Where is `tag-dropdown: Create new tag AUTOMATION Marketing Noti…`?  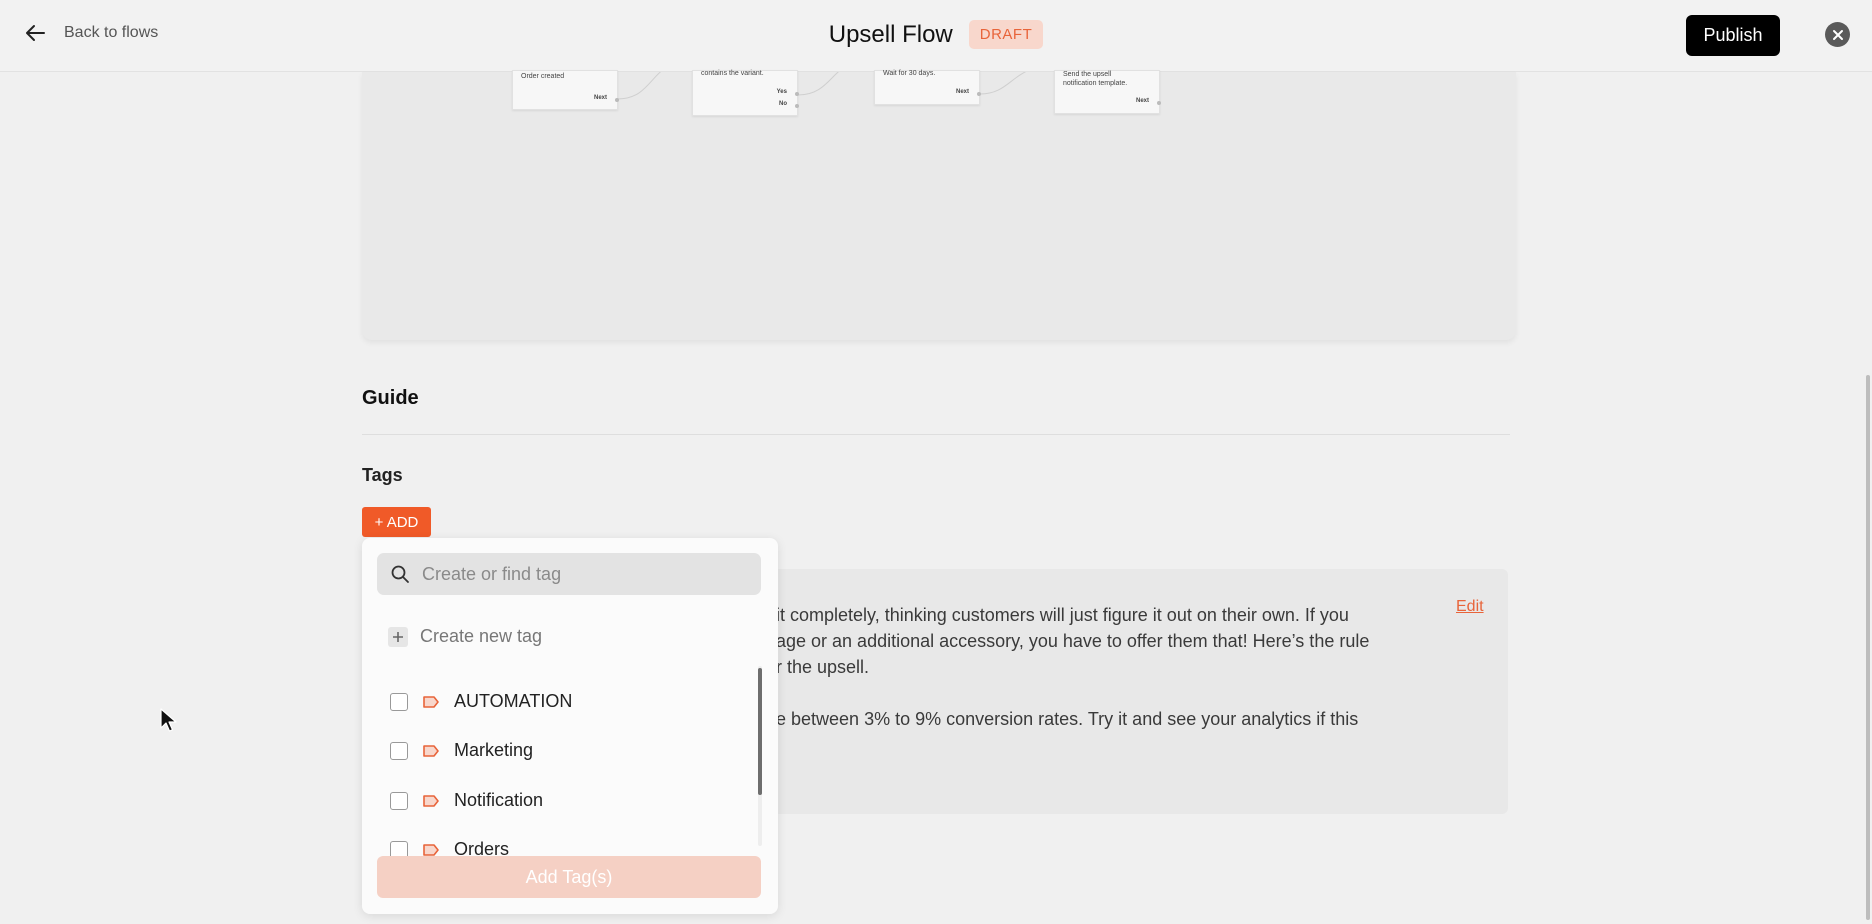
tag-dropdown: Create new tag AUTOMATION Marketing Noti… is located at coordinates (570, 726).